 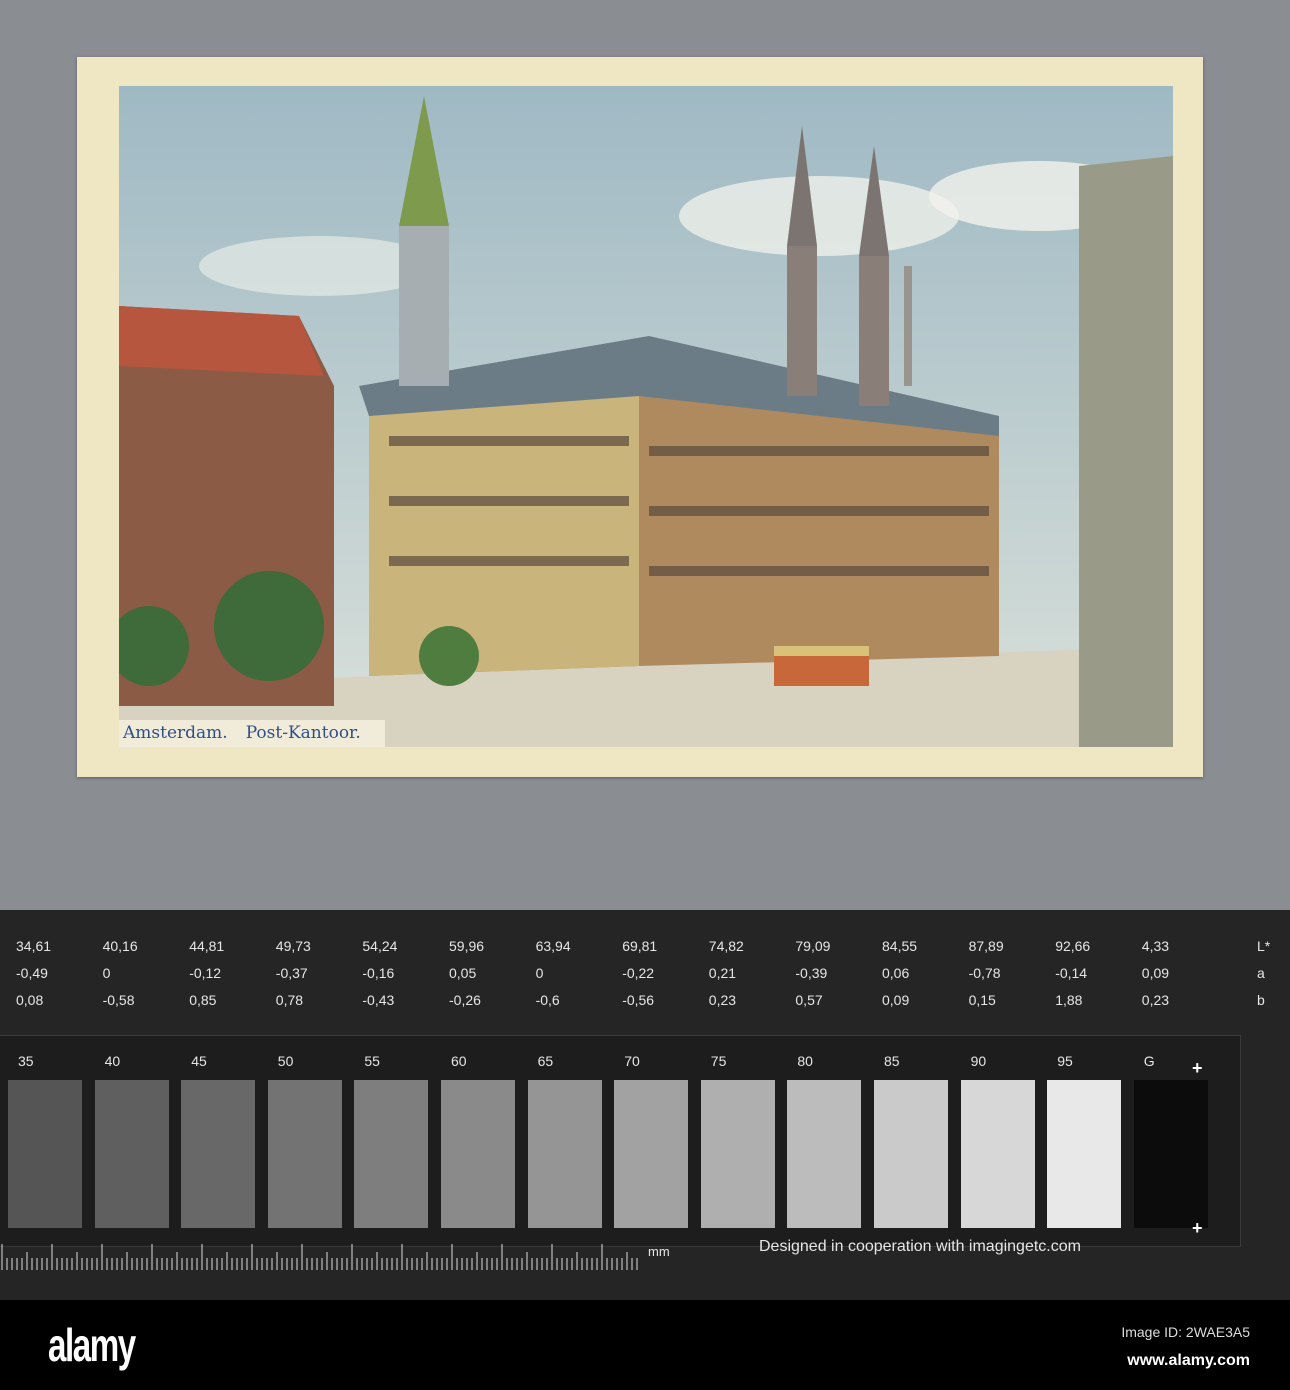 What do you see at coordinates (1065, 1061) in the screenshot?
I see `patch-label: 95` at bounding box center [1065, 1061].